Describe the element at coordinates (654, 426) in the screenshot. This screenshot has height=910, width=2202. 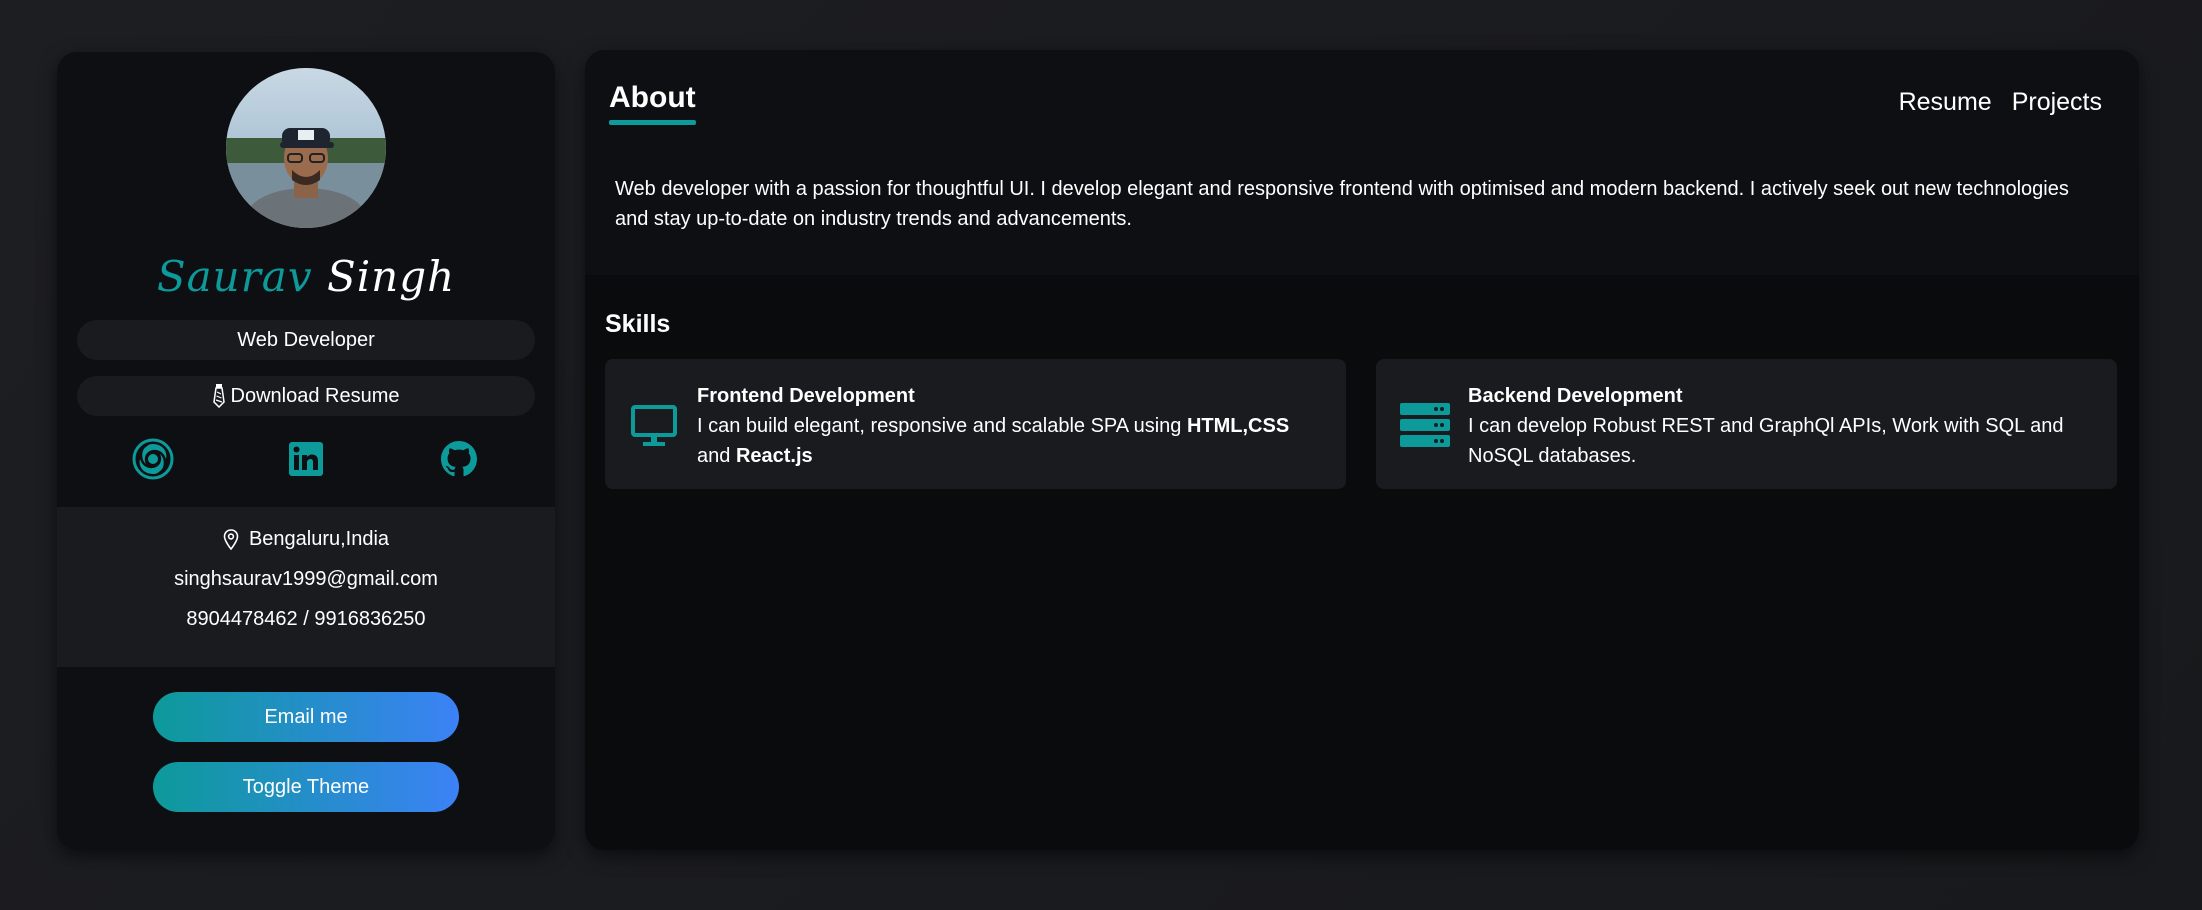
I see `monitor-icon` at that location.